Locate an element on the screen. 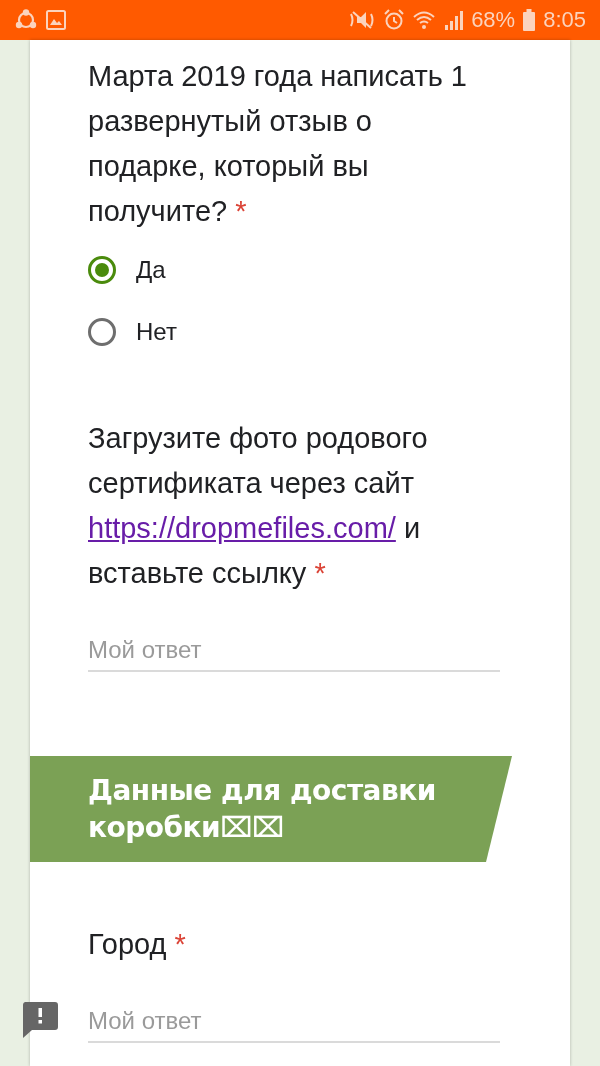 The height and width of the screenshot is (1066, 600). image-icon is located at coordinates (56, 20).